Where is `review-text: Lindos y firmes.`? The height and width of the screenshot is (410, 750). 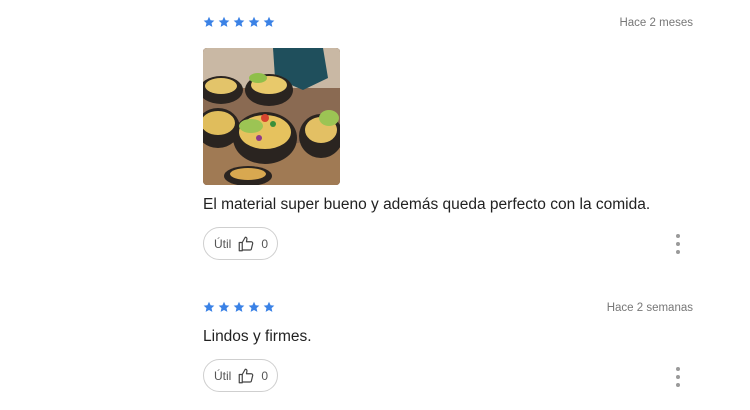 review-text: Lindos y firmes. is located at coordinates (257, 336).